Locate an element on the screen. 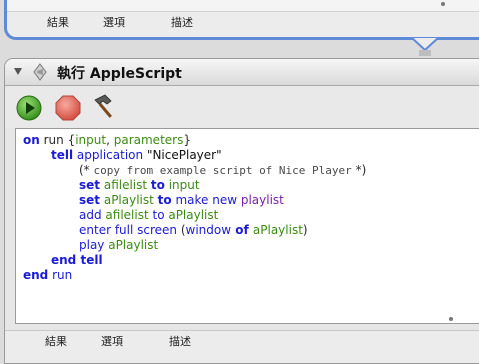  previous-action-tabs: 結果 選項 描述 is located at coordinates (243, 22).